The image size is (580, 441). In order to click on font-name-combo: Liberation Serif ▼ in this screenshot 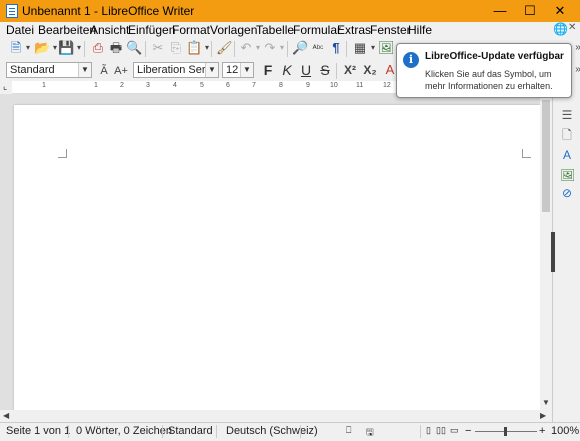, I will do `click(176, 70)`.